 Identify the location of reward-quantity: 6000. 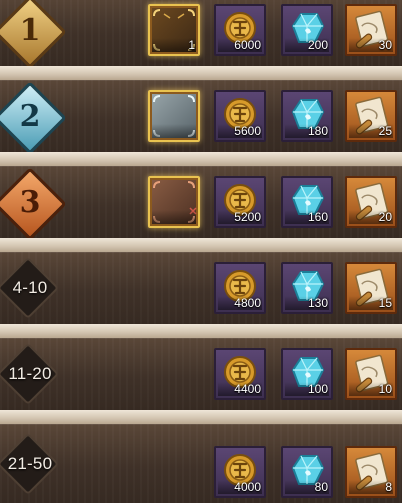
(247, 45).